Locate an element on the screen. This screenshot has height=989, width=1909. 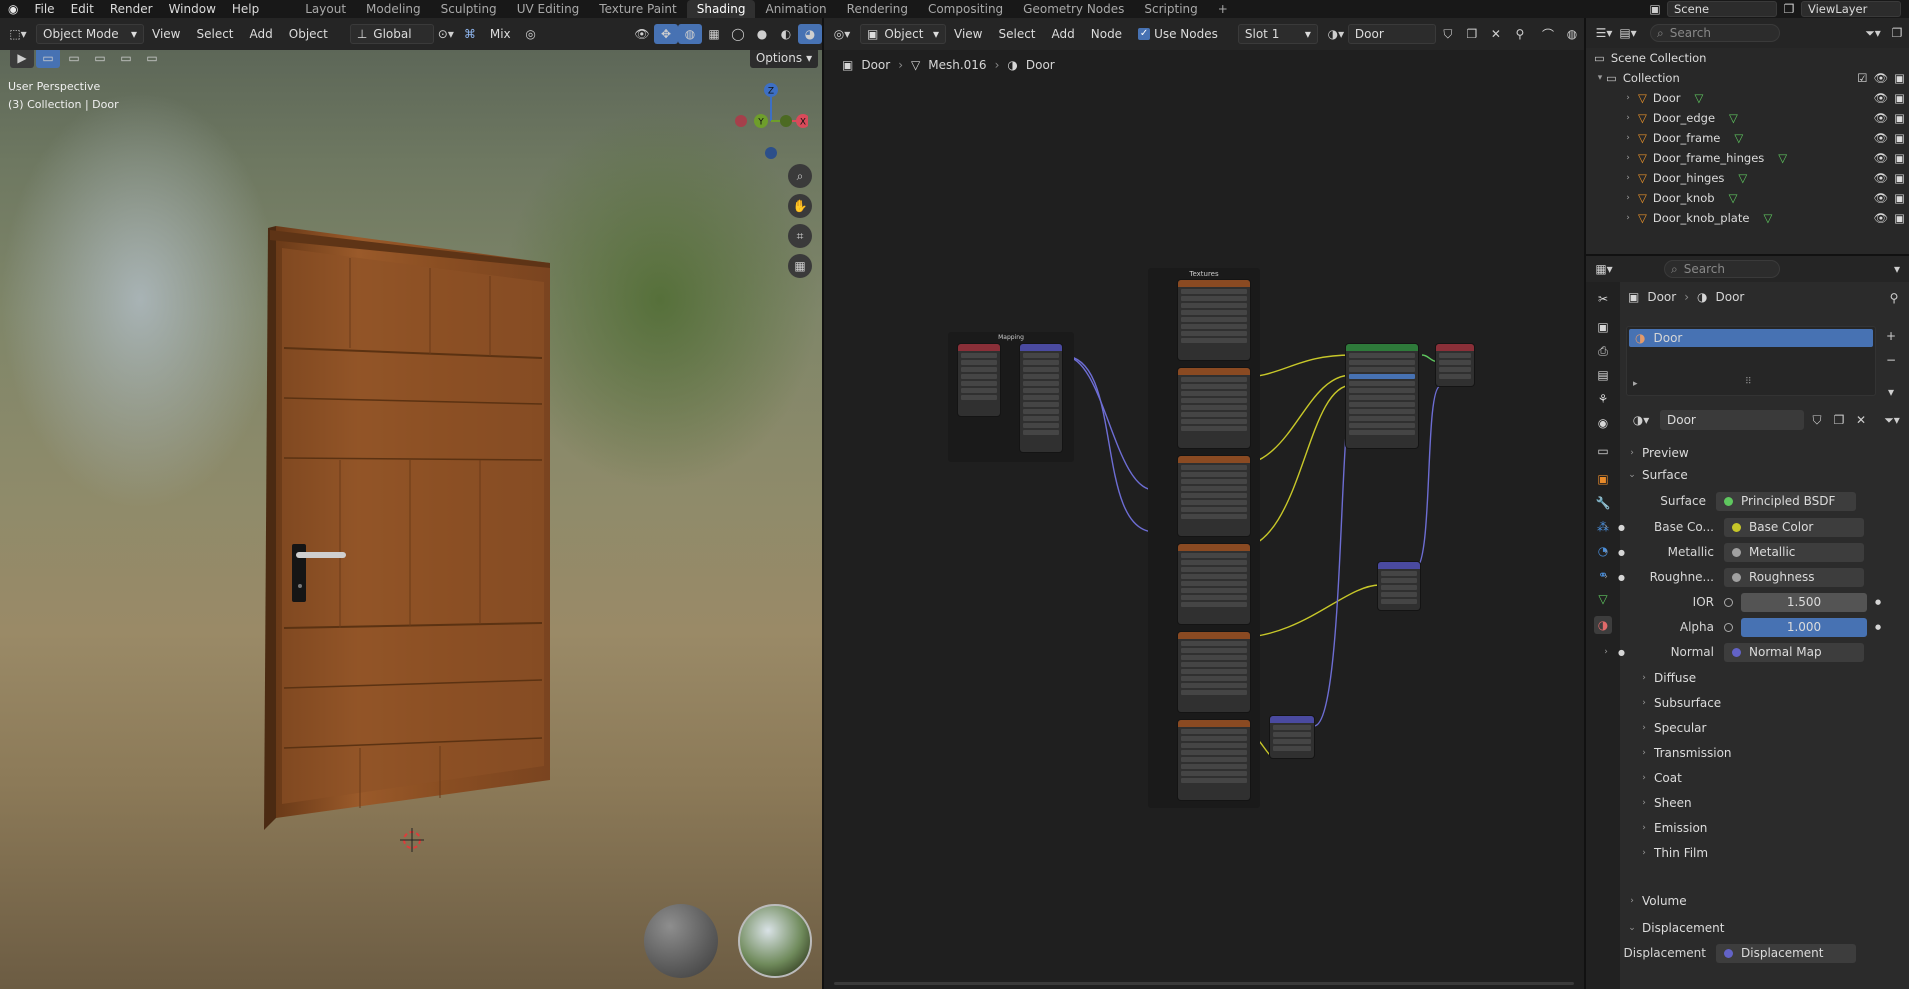
menu-render: Render is located at coordinates (131, 9).